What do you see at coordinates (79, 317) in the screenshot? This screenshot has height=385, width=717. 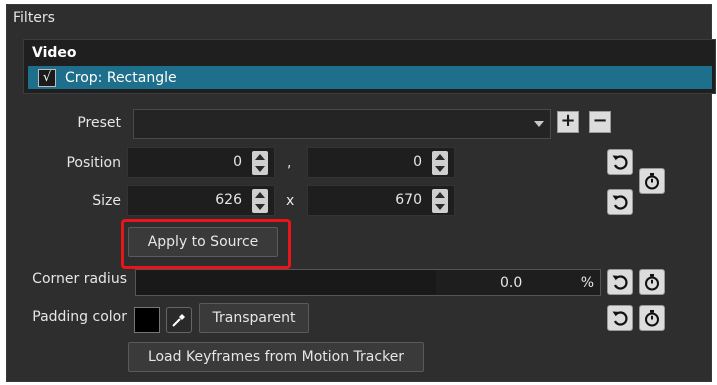 I see `padding-color-label: Padding color` at bounding box center [79, 317].